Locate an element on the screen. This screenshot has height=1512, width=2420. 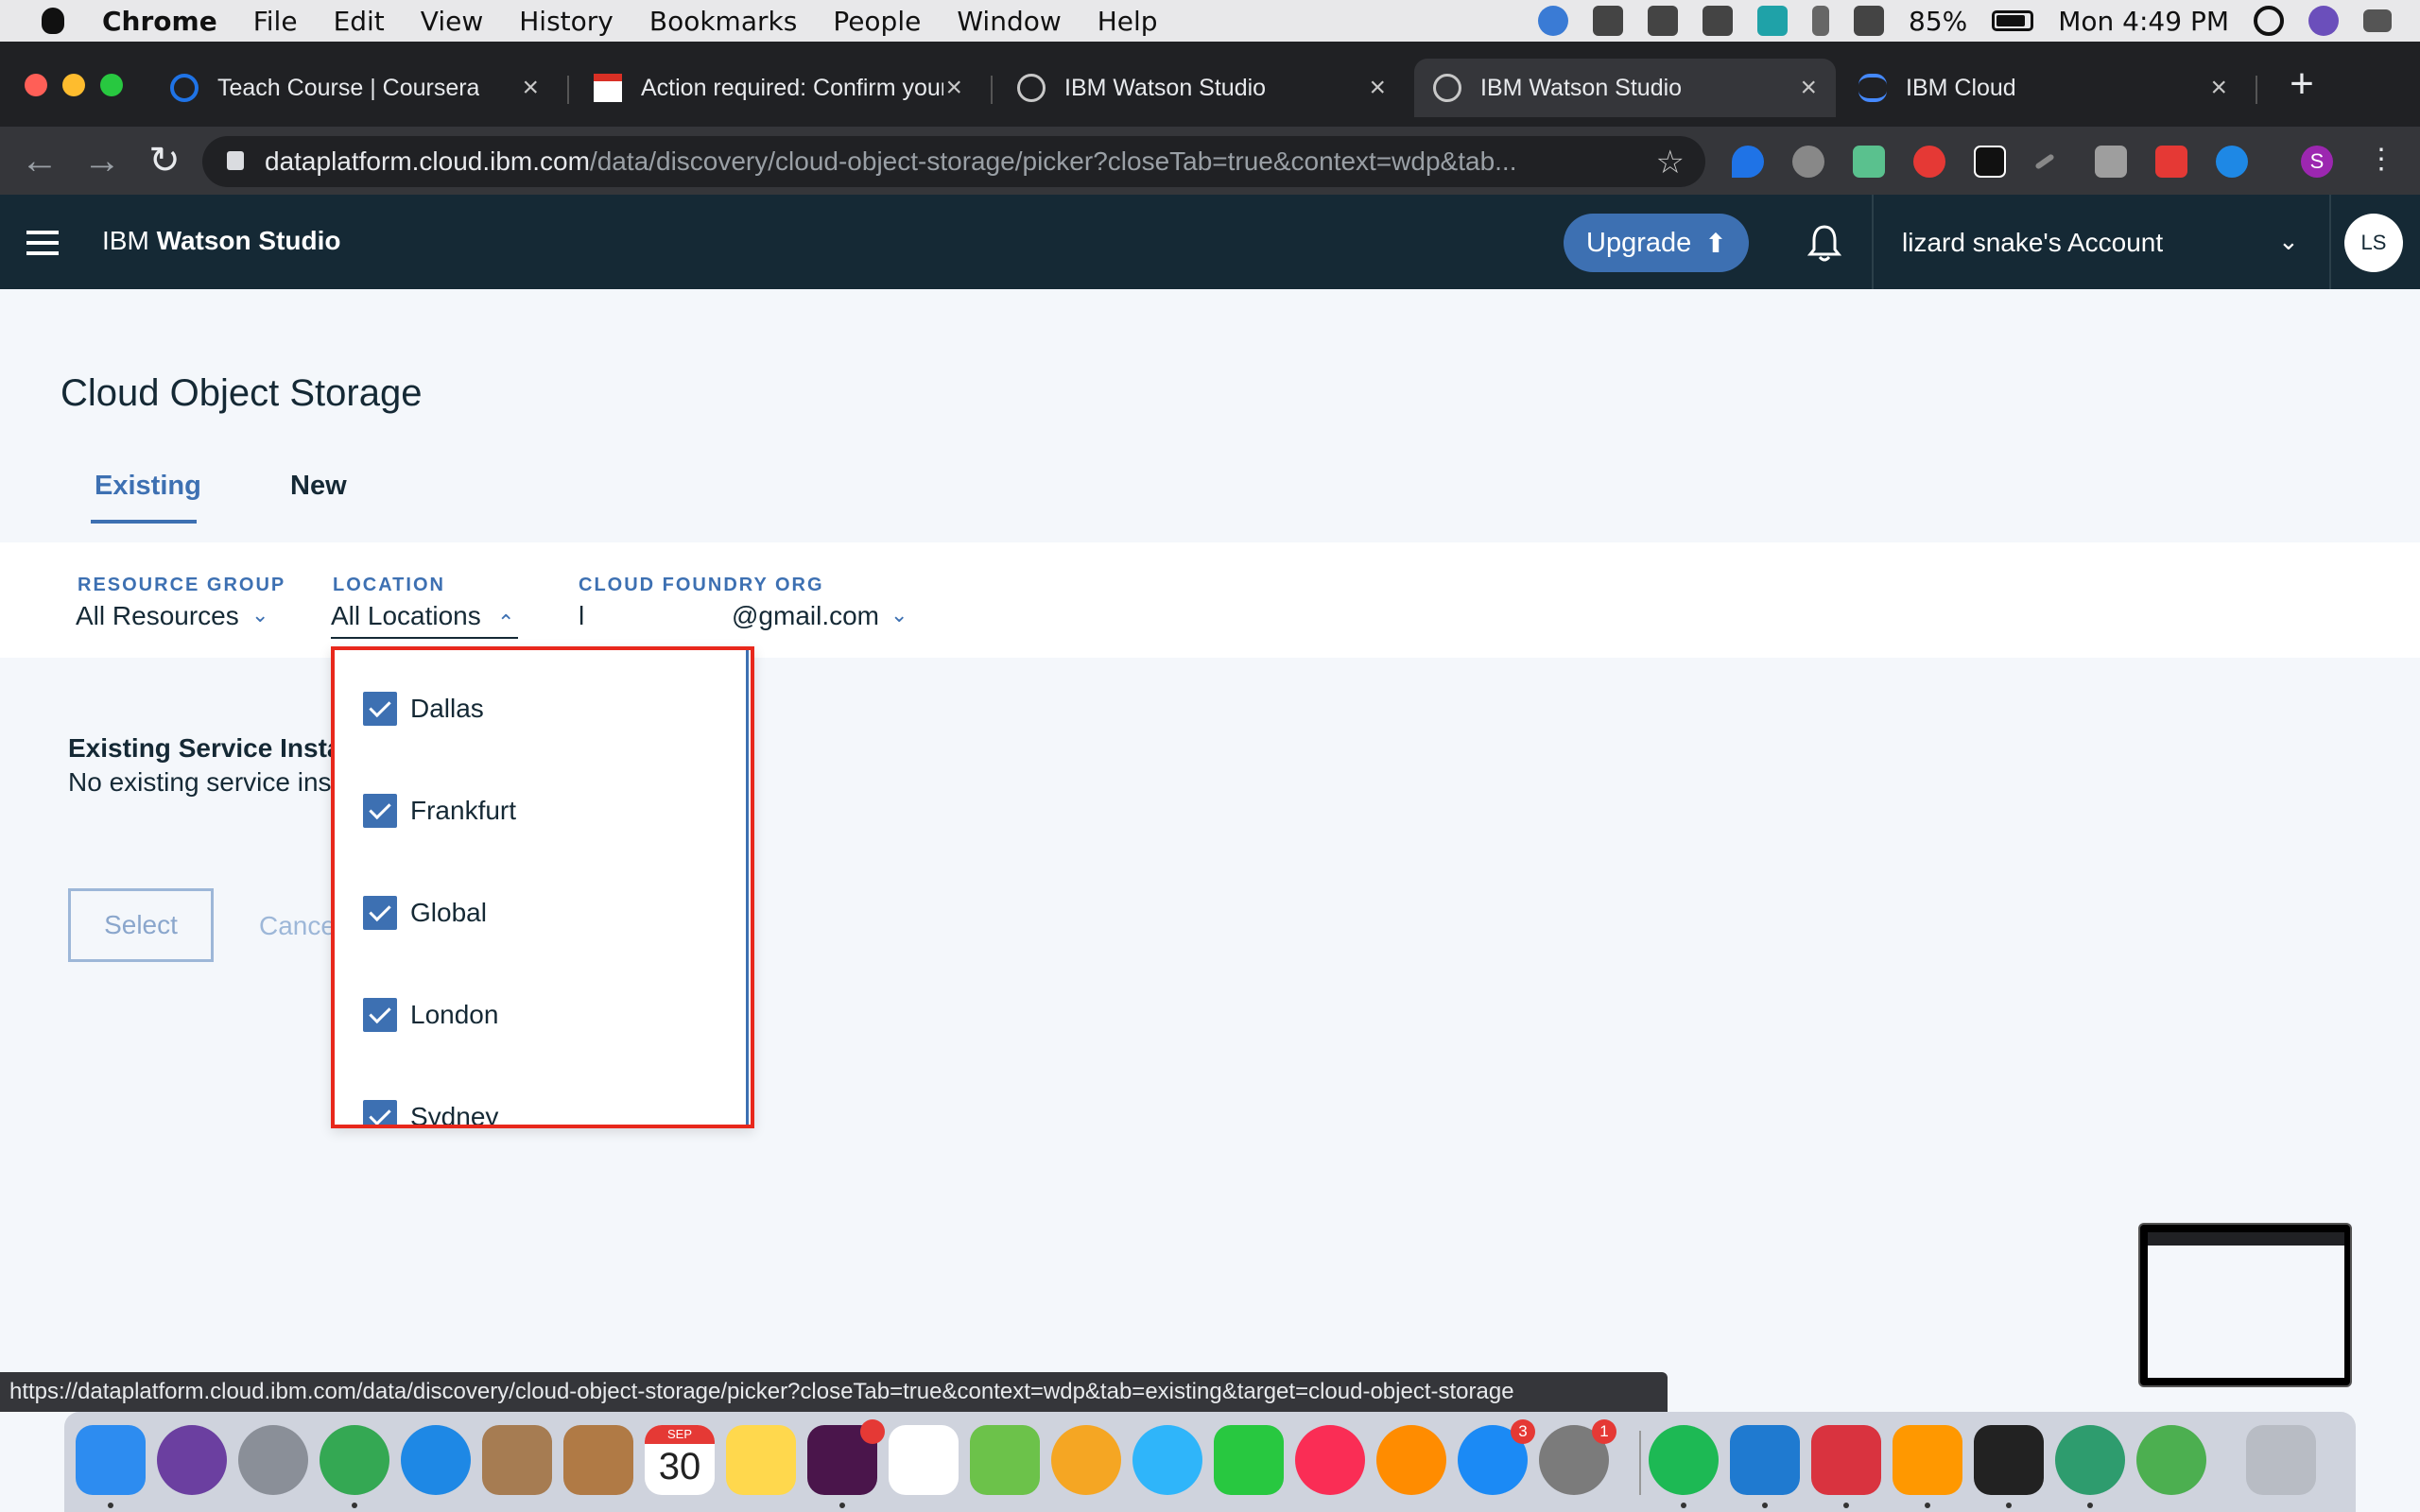
chrome-icon is located at coordinates (354, 1460).